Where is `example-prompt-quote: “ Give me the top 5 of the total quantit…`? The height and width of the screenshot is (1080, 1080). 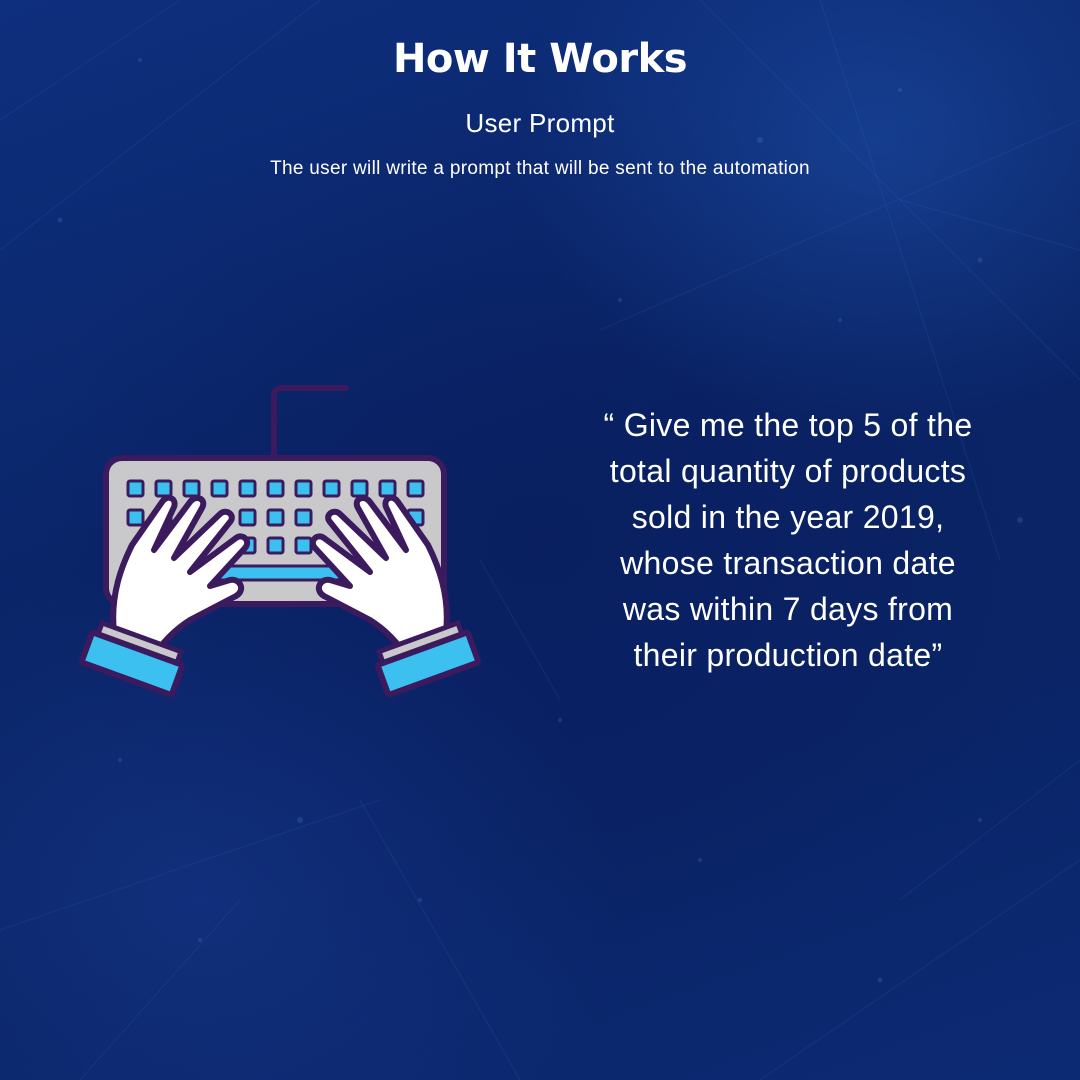 example-prompt-quote: “ Give me the top 5 of the total quantit… is located at coordinates (788, 540).